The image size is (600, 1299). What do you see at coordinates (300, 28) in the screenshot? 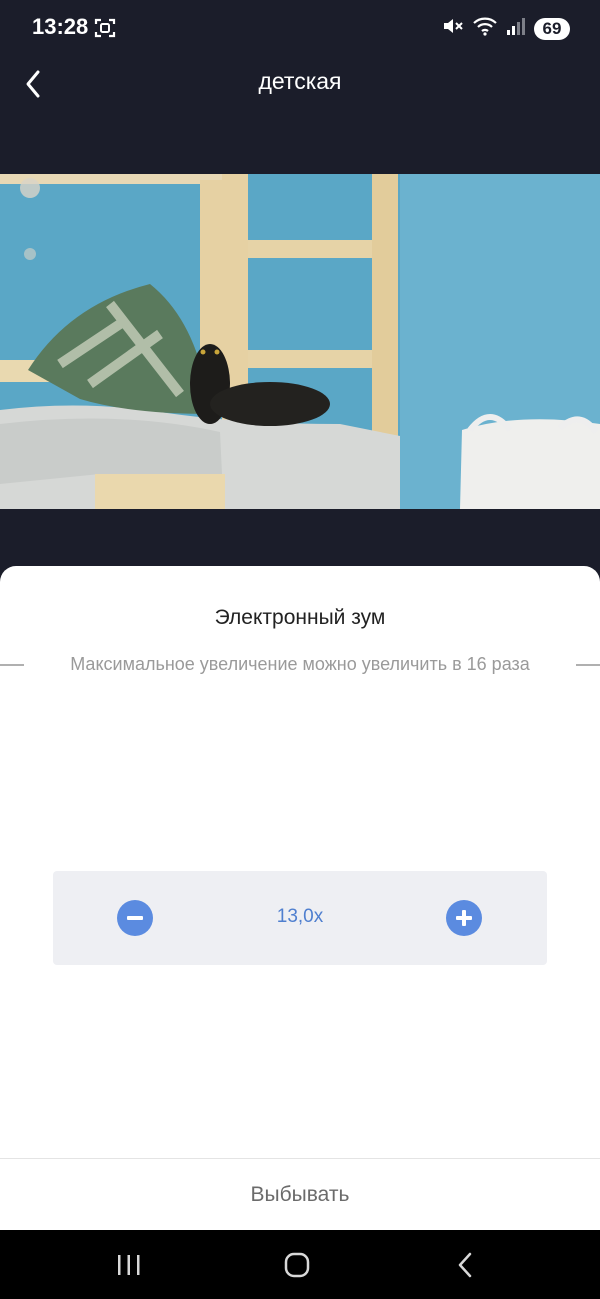
I see `status-bar: 13:28 69` at bounding box center [300, 28].